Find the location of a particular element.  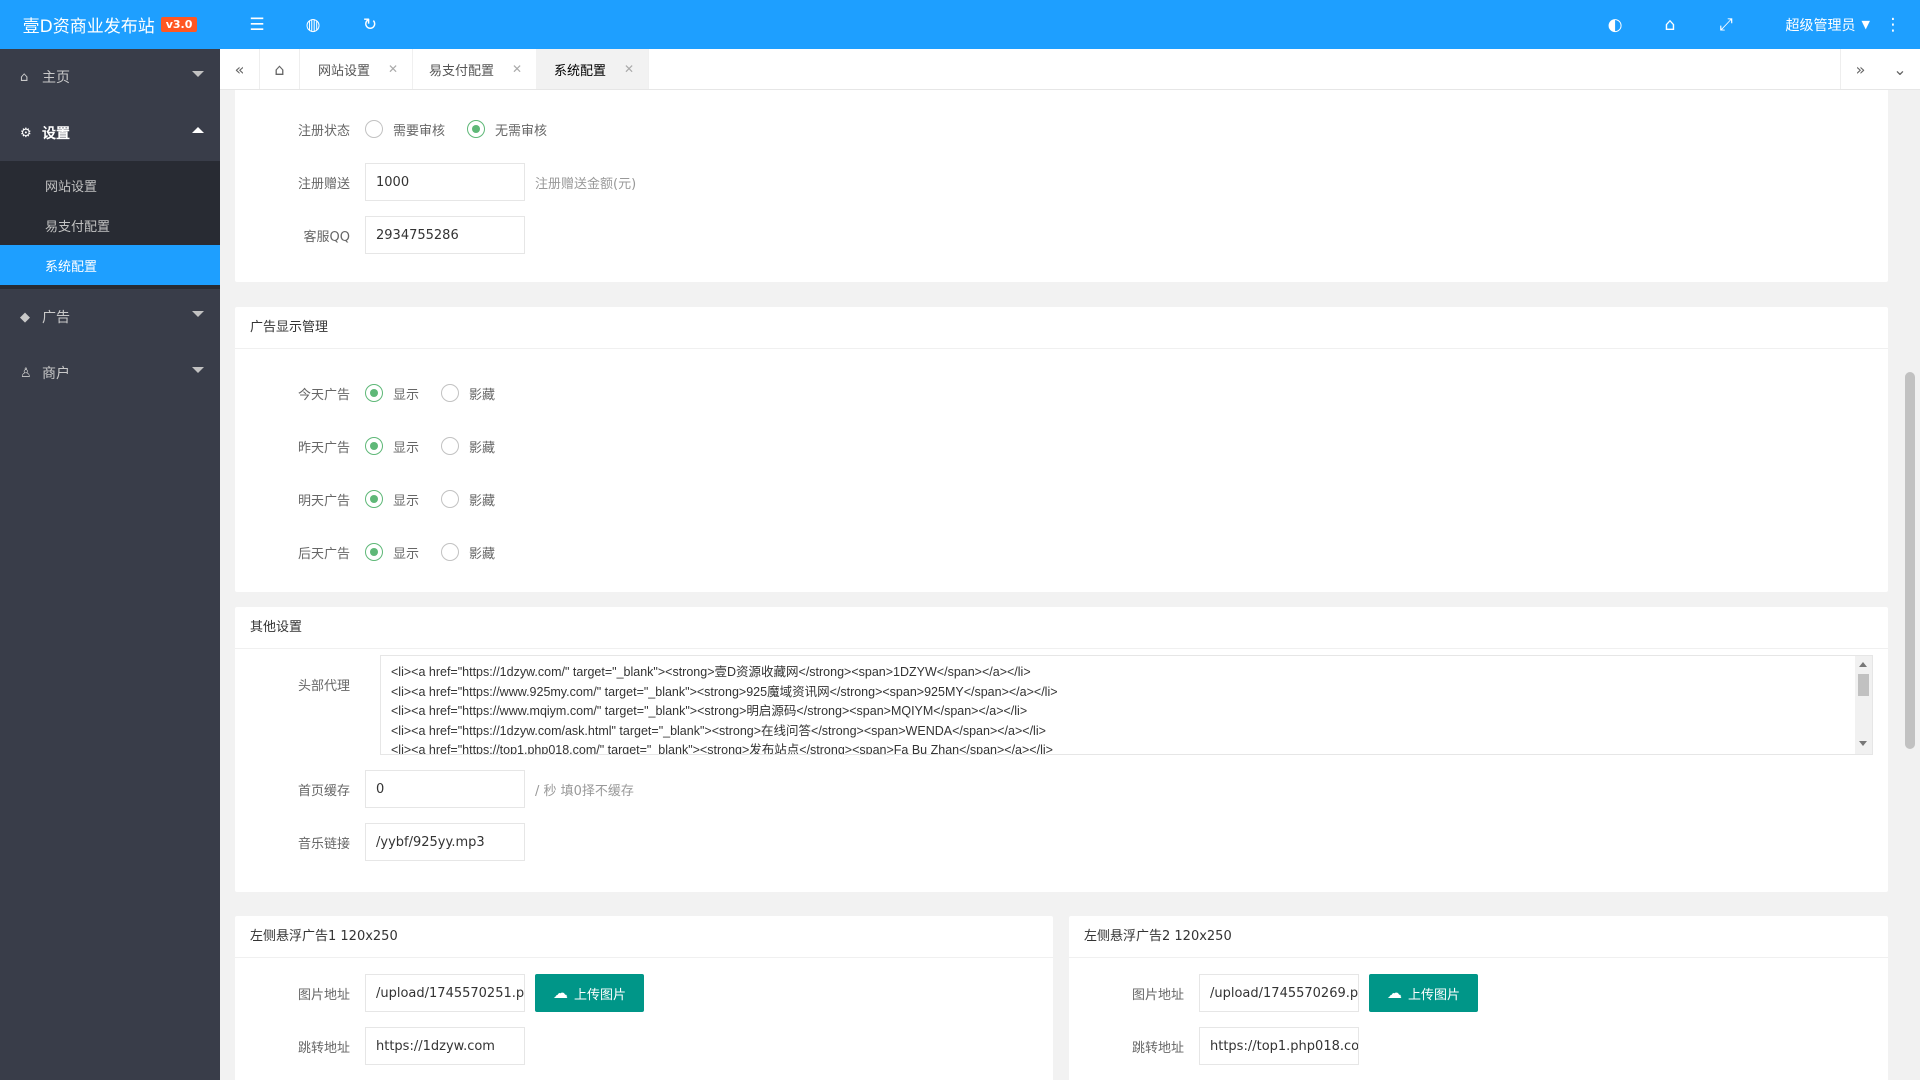

more-vertical-icon: ⋮ is located at coordinates (1893, 24).